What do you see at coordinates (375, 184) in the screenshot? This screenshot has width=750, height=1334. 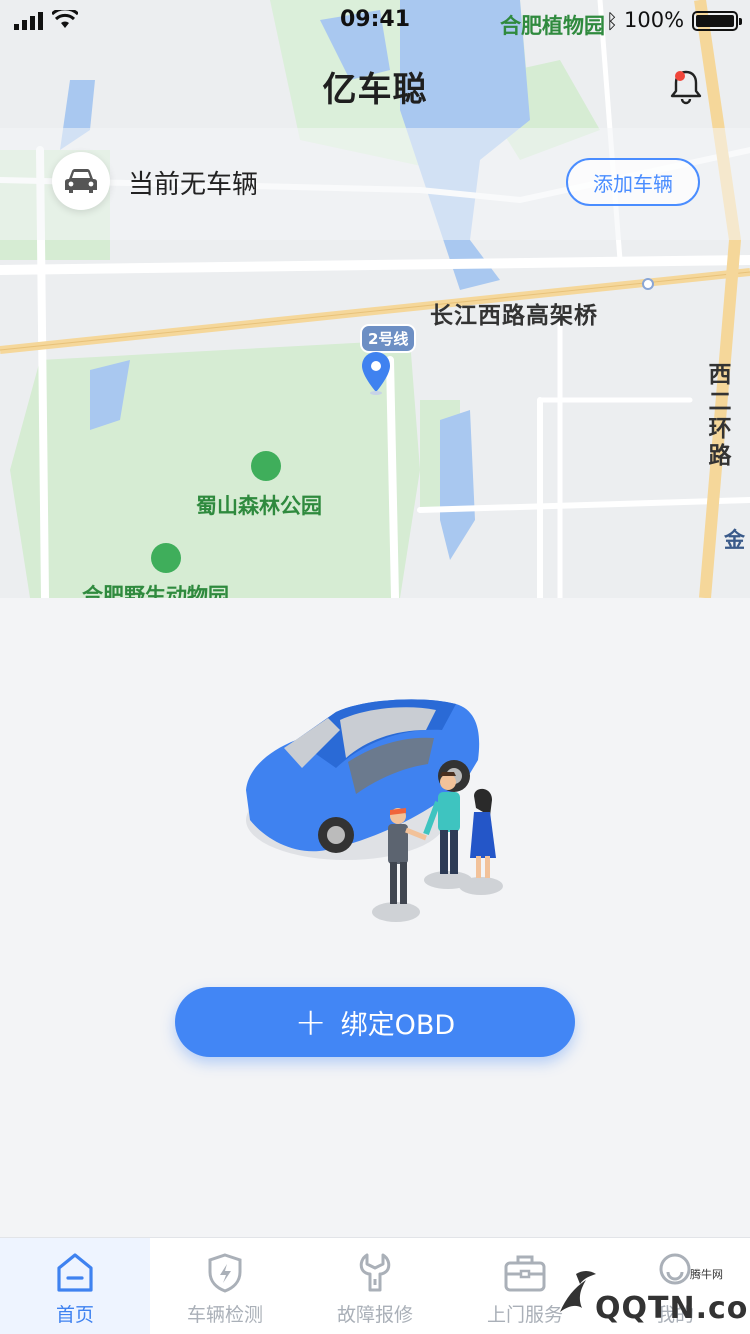 I see `vehicle-status-bar: 当前无车辆 添加车辆` at bounding box center [375, 184].